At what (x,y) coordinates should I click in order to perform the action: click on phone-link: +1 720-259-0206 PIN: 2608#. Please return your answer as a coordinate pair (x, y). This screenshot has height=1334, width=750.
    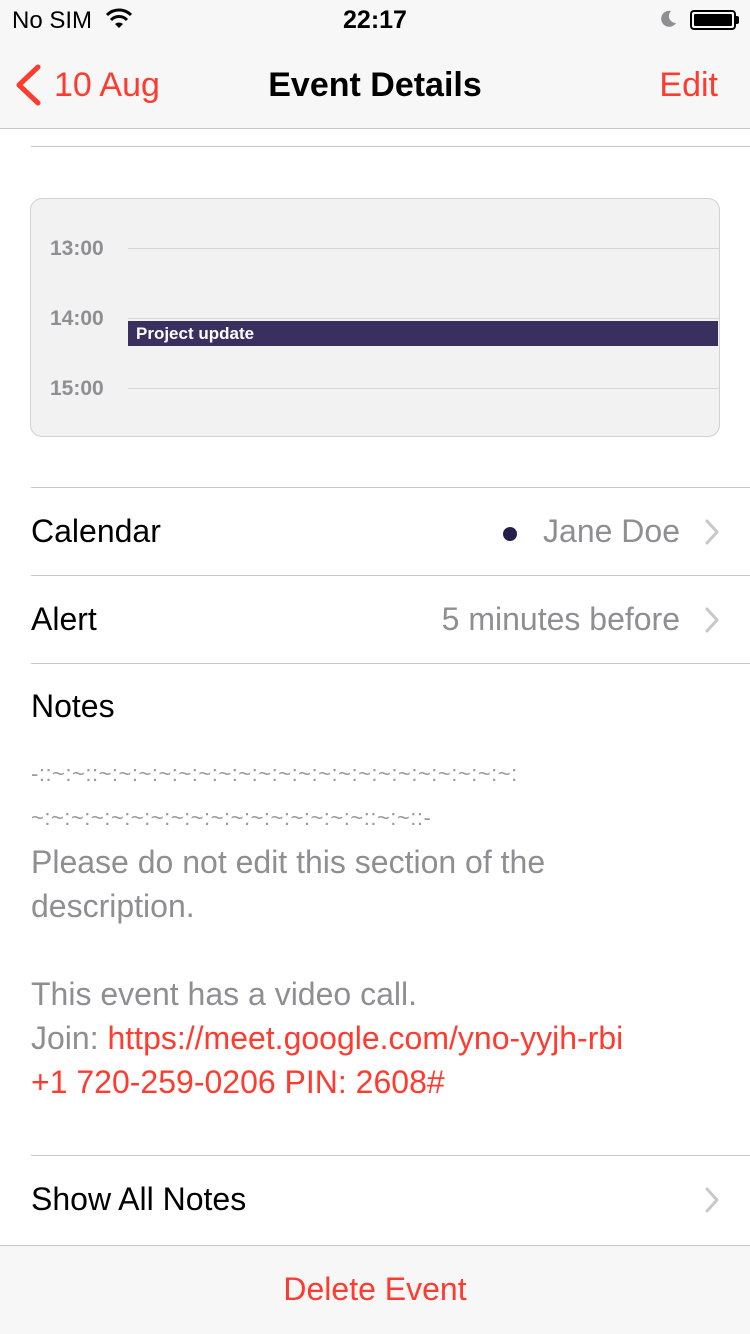
    Looking at the image, I should click on (371, 1082).